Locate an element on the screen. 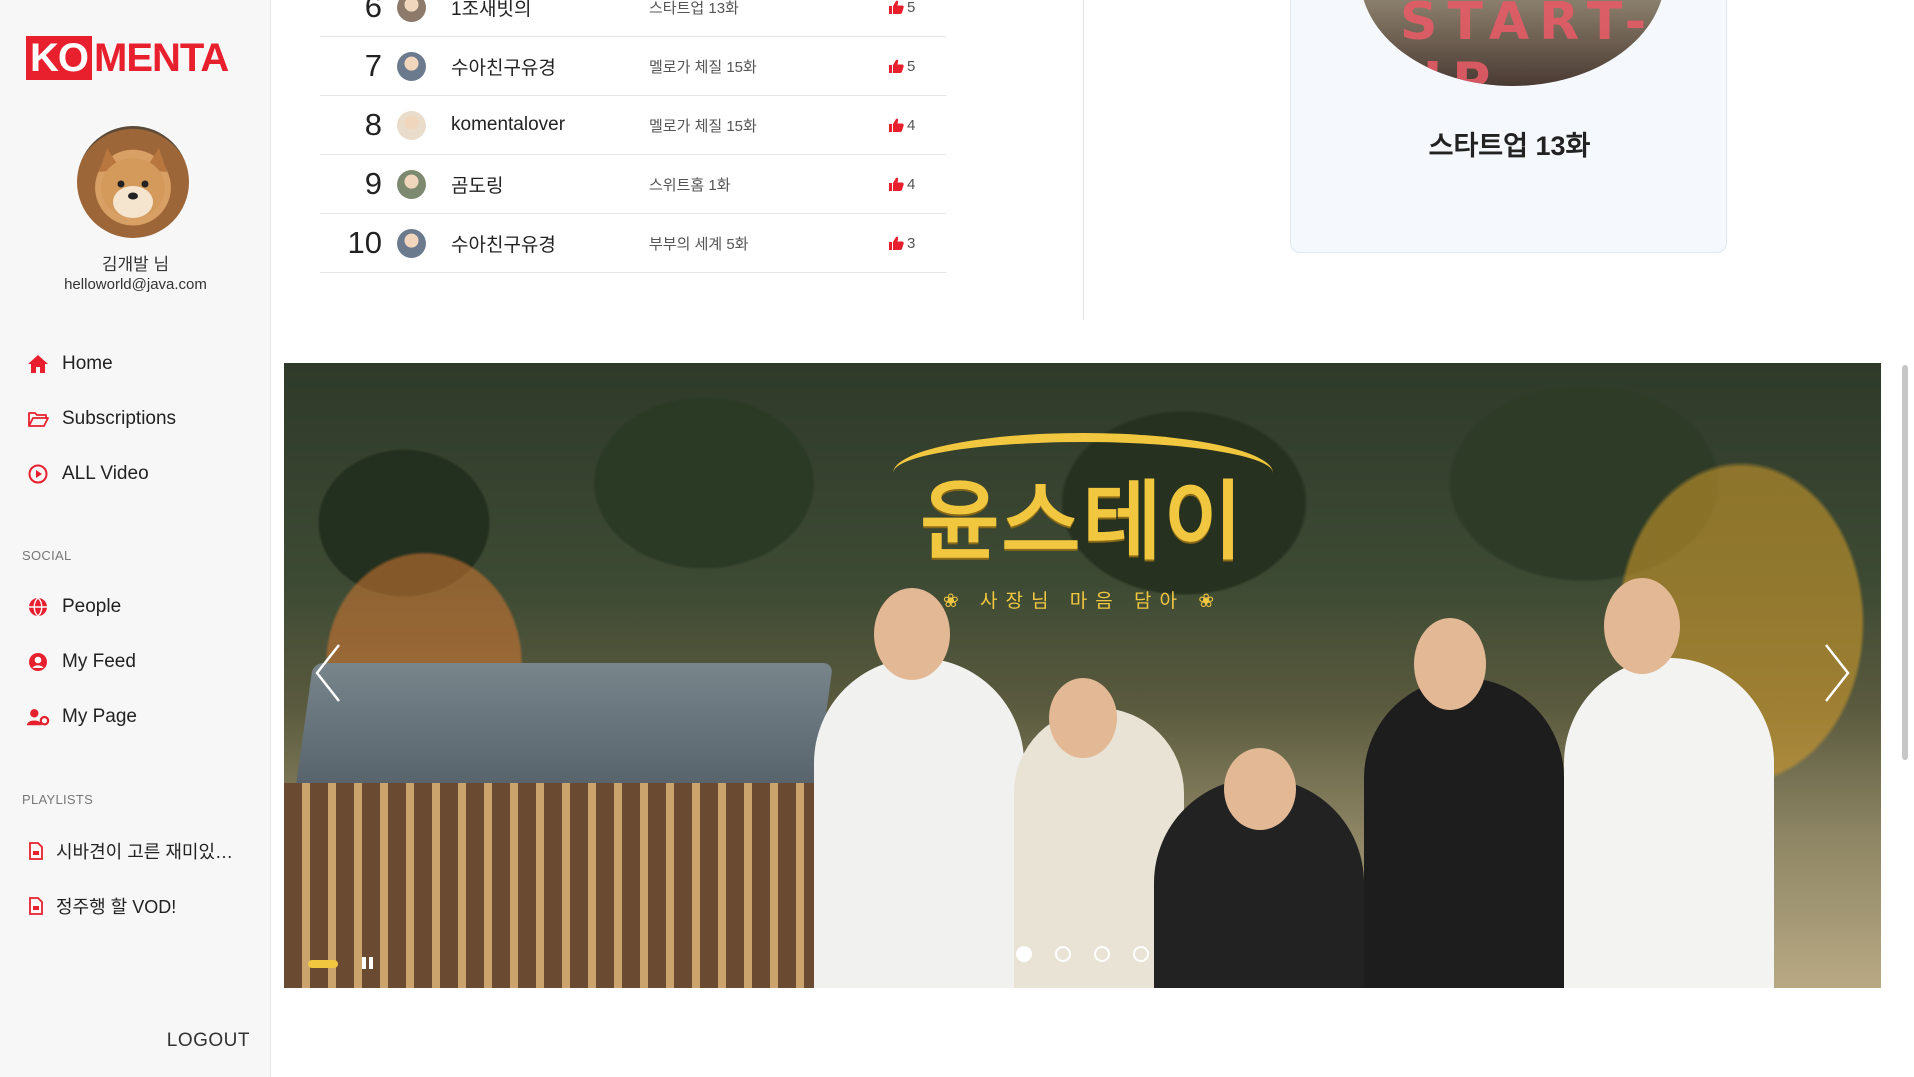 This screenshot has width=1914, height=1077. rank-username: 1조새빗의 is located at coordinates (550, 10).